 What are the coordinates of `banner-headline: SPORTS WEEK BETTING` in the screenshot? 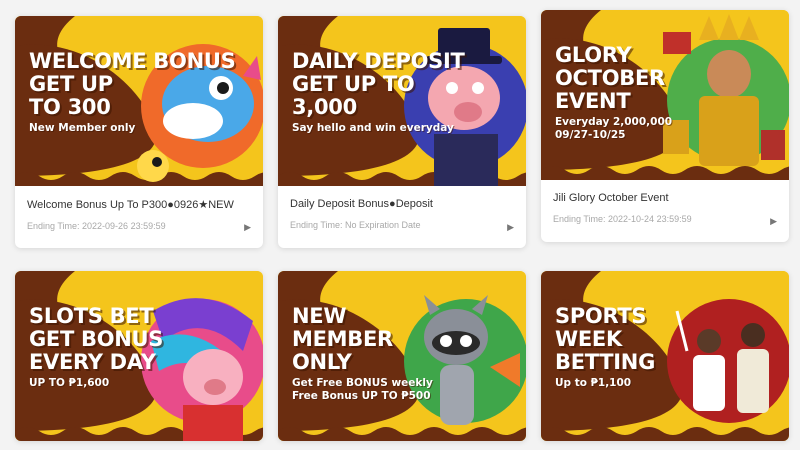 It's located at (605, 339).